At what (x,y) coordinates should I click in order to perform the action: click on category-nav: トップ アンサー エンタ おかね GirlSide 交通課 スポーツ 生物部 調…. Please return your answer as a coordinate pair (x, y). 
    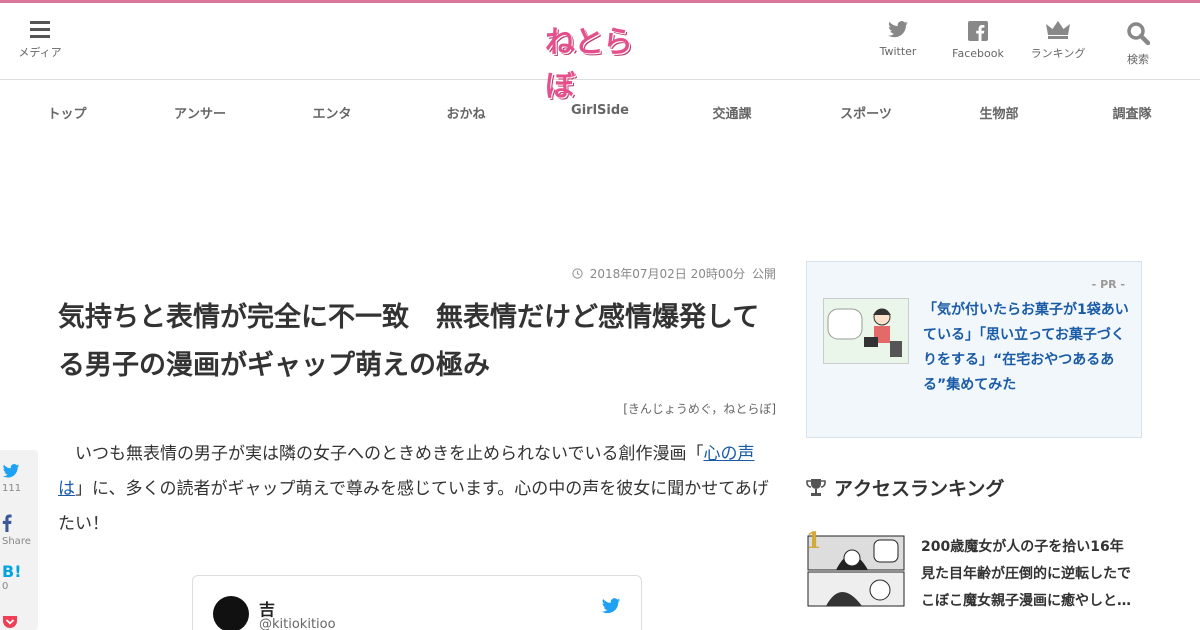
    Looking at the image, I should click on (600, 111).